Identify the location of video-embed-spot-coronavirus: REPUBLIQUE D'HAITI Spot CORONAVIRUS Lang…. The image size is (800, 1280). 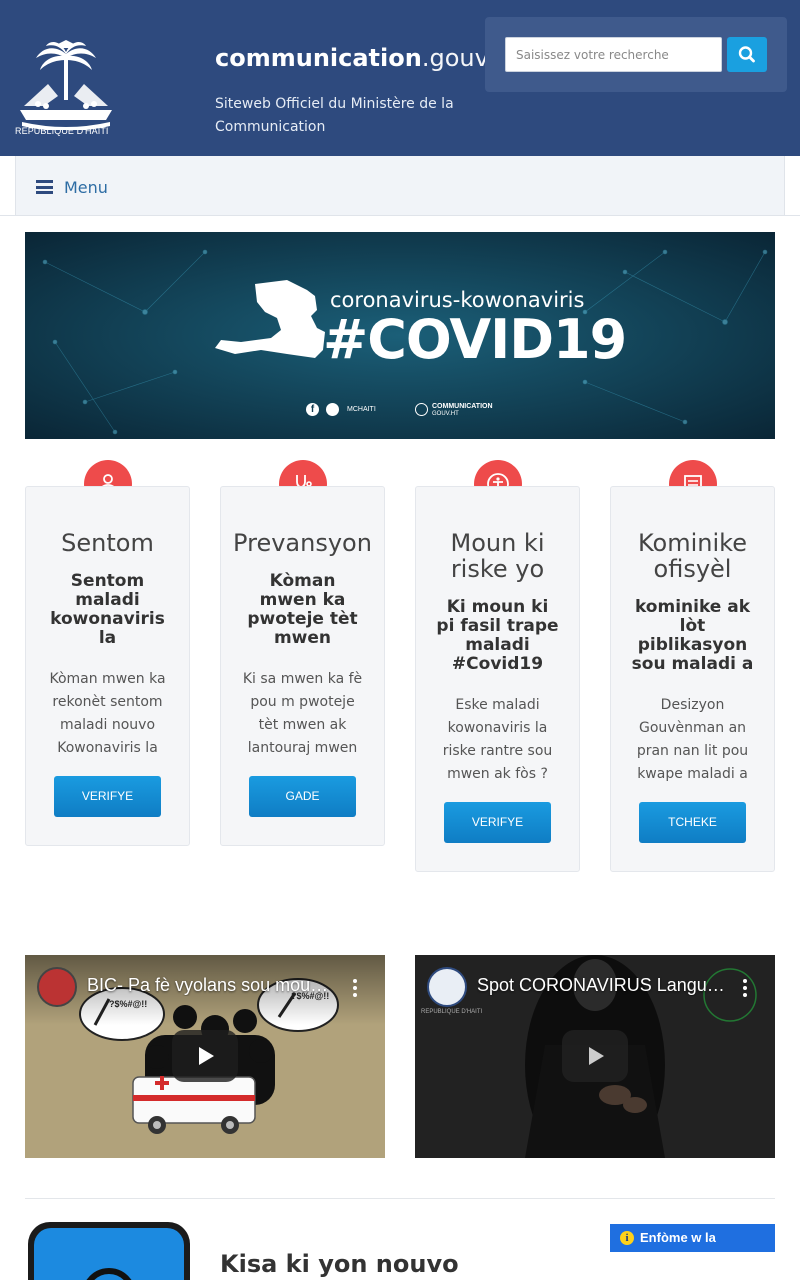
(595, 1056).